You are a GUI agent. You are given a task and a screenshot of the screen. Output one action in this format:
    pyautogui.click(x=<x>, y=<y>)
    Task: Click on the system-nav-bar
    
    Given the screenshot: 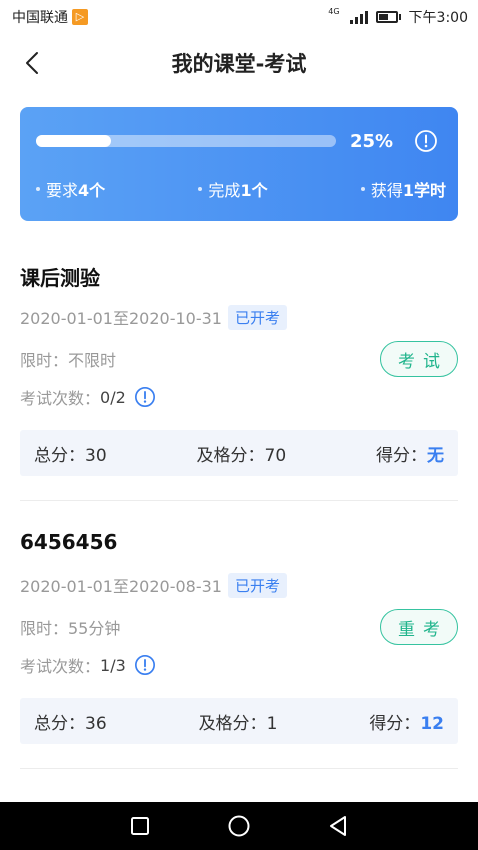 What is the action you would take?
    pyautogui.click(x=239, y=826)
    